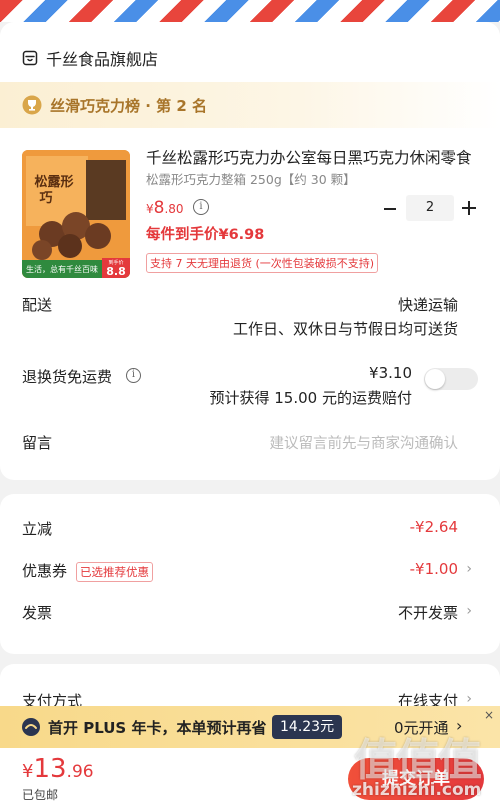 The width and height of the screenshot is (500, 808). What do you see at coordinates (469, 208) in the screenshot?
I see `quantity-increase-button` at bounding box center [469, 208].